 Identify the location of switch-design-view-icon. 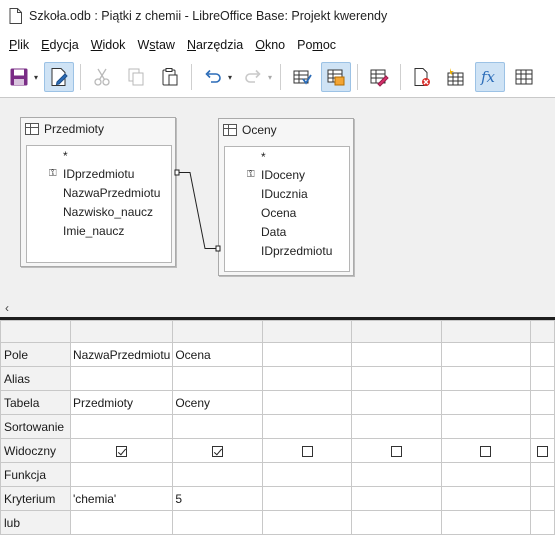
(379, 78).